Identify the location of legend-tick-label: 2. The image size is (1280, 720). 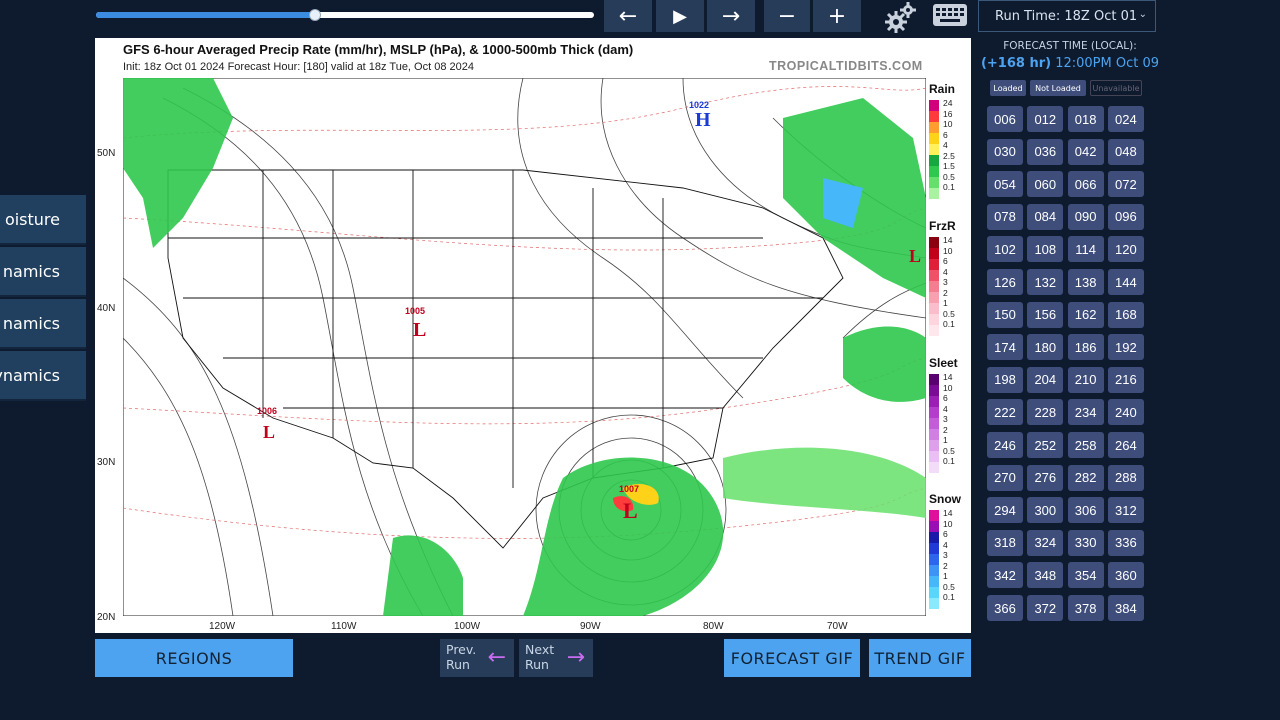
(945, 565).